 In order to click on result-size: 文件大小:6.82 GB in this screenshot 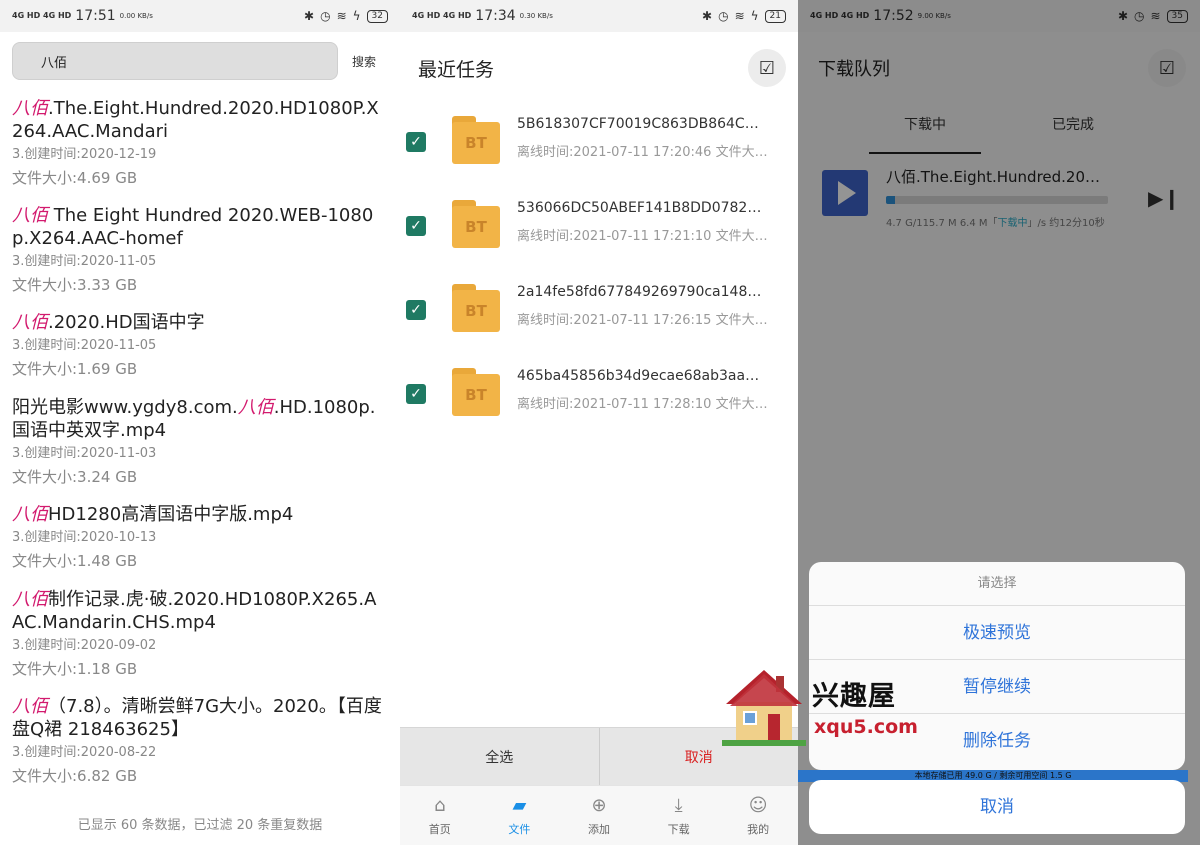, I will do `click(75, 776)`.